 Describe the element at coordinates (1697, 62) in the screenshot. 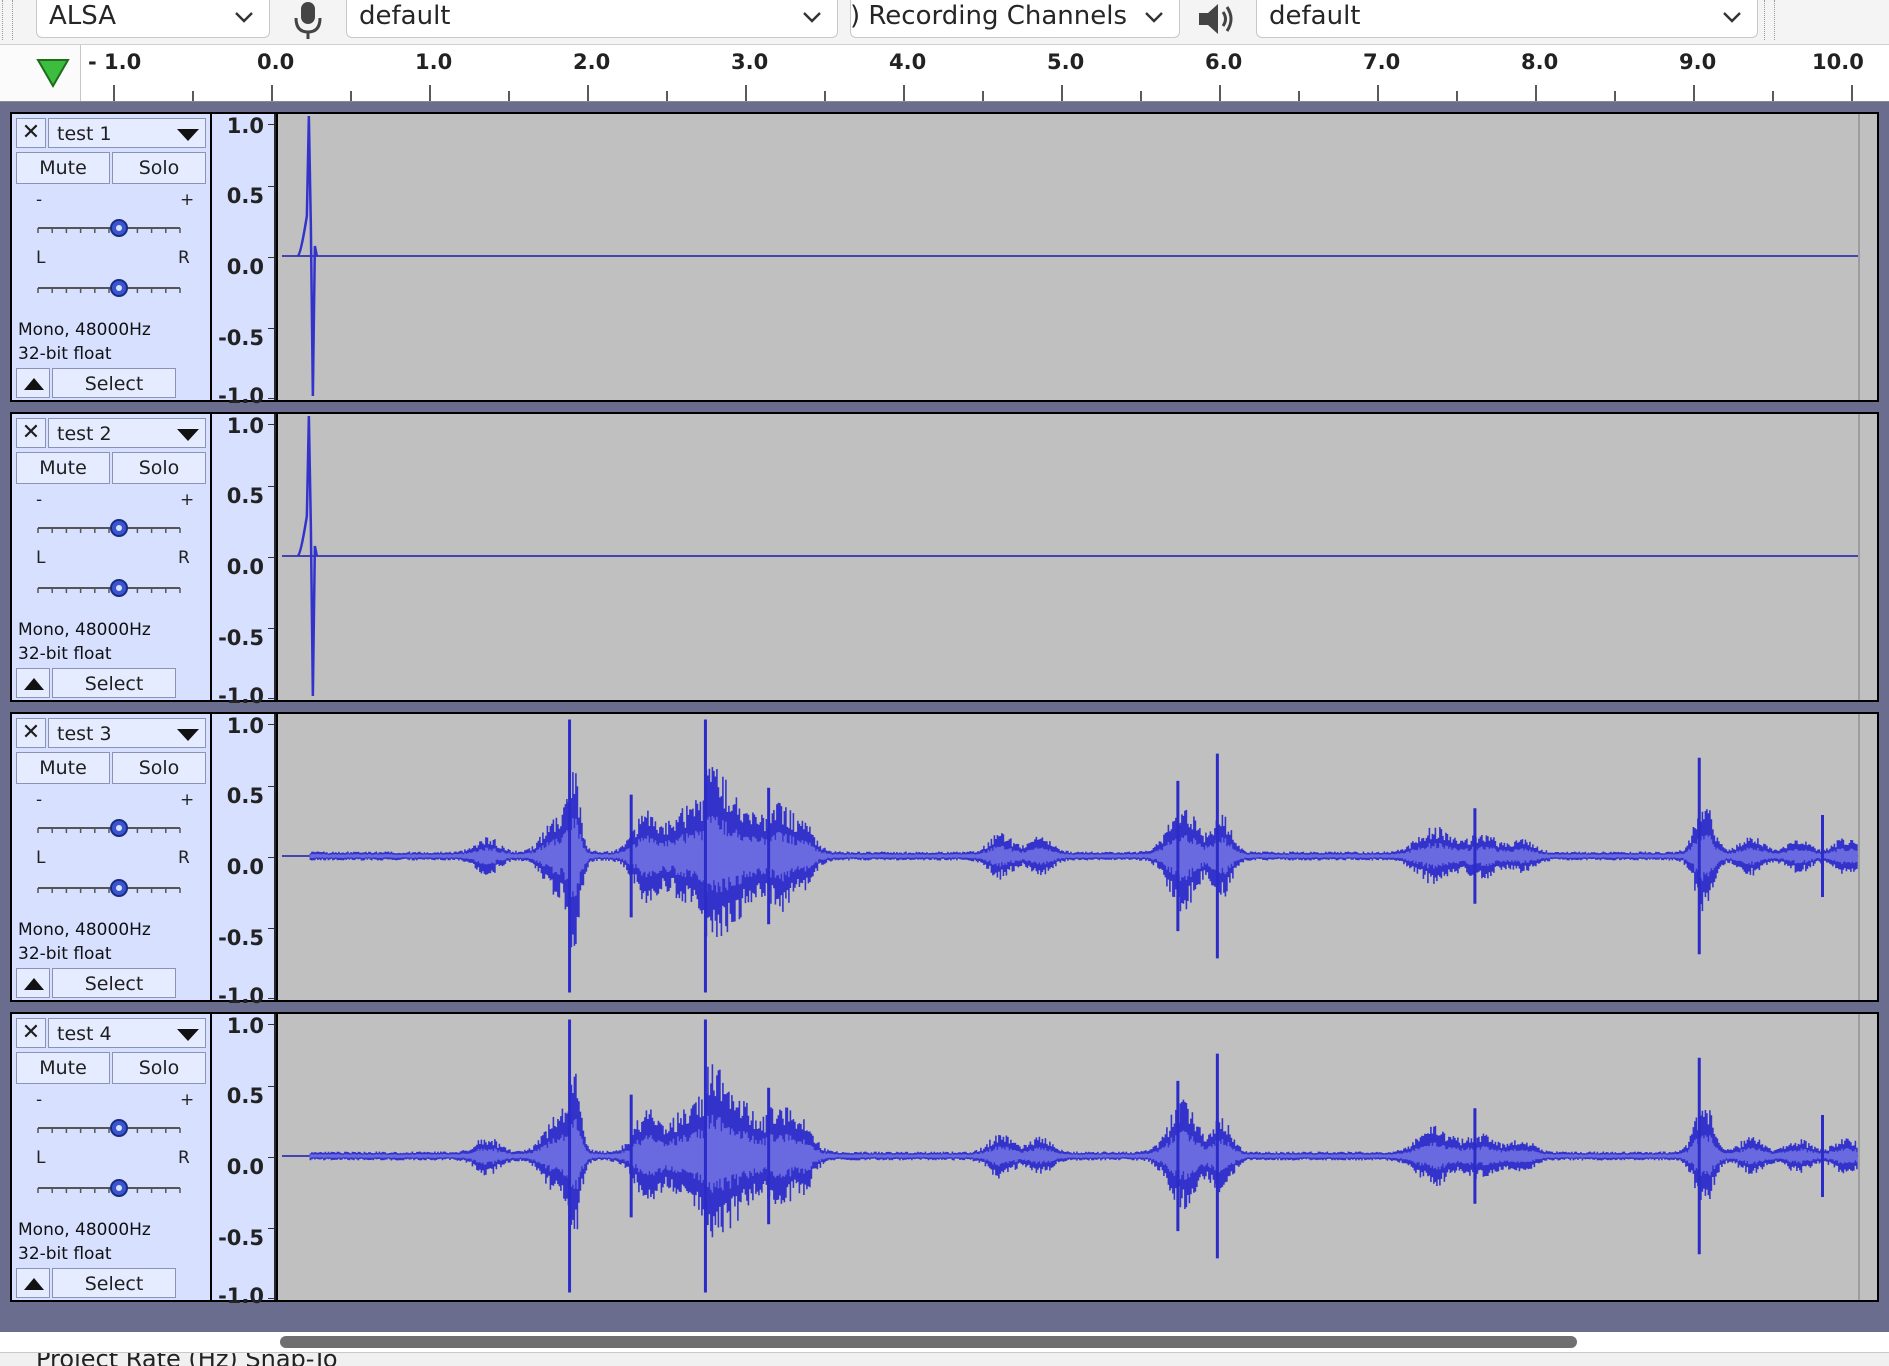

I see `ruler-time-label: 9.0` at that location.